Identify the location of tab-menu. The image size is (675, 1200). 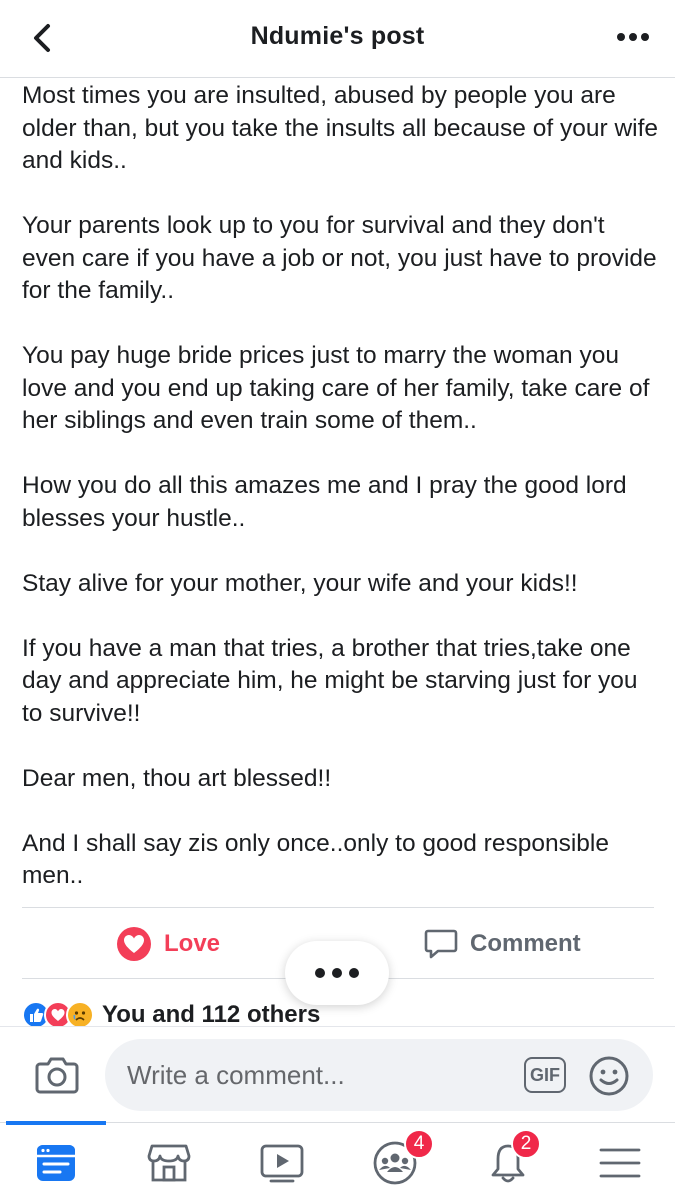
(620, 1163).